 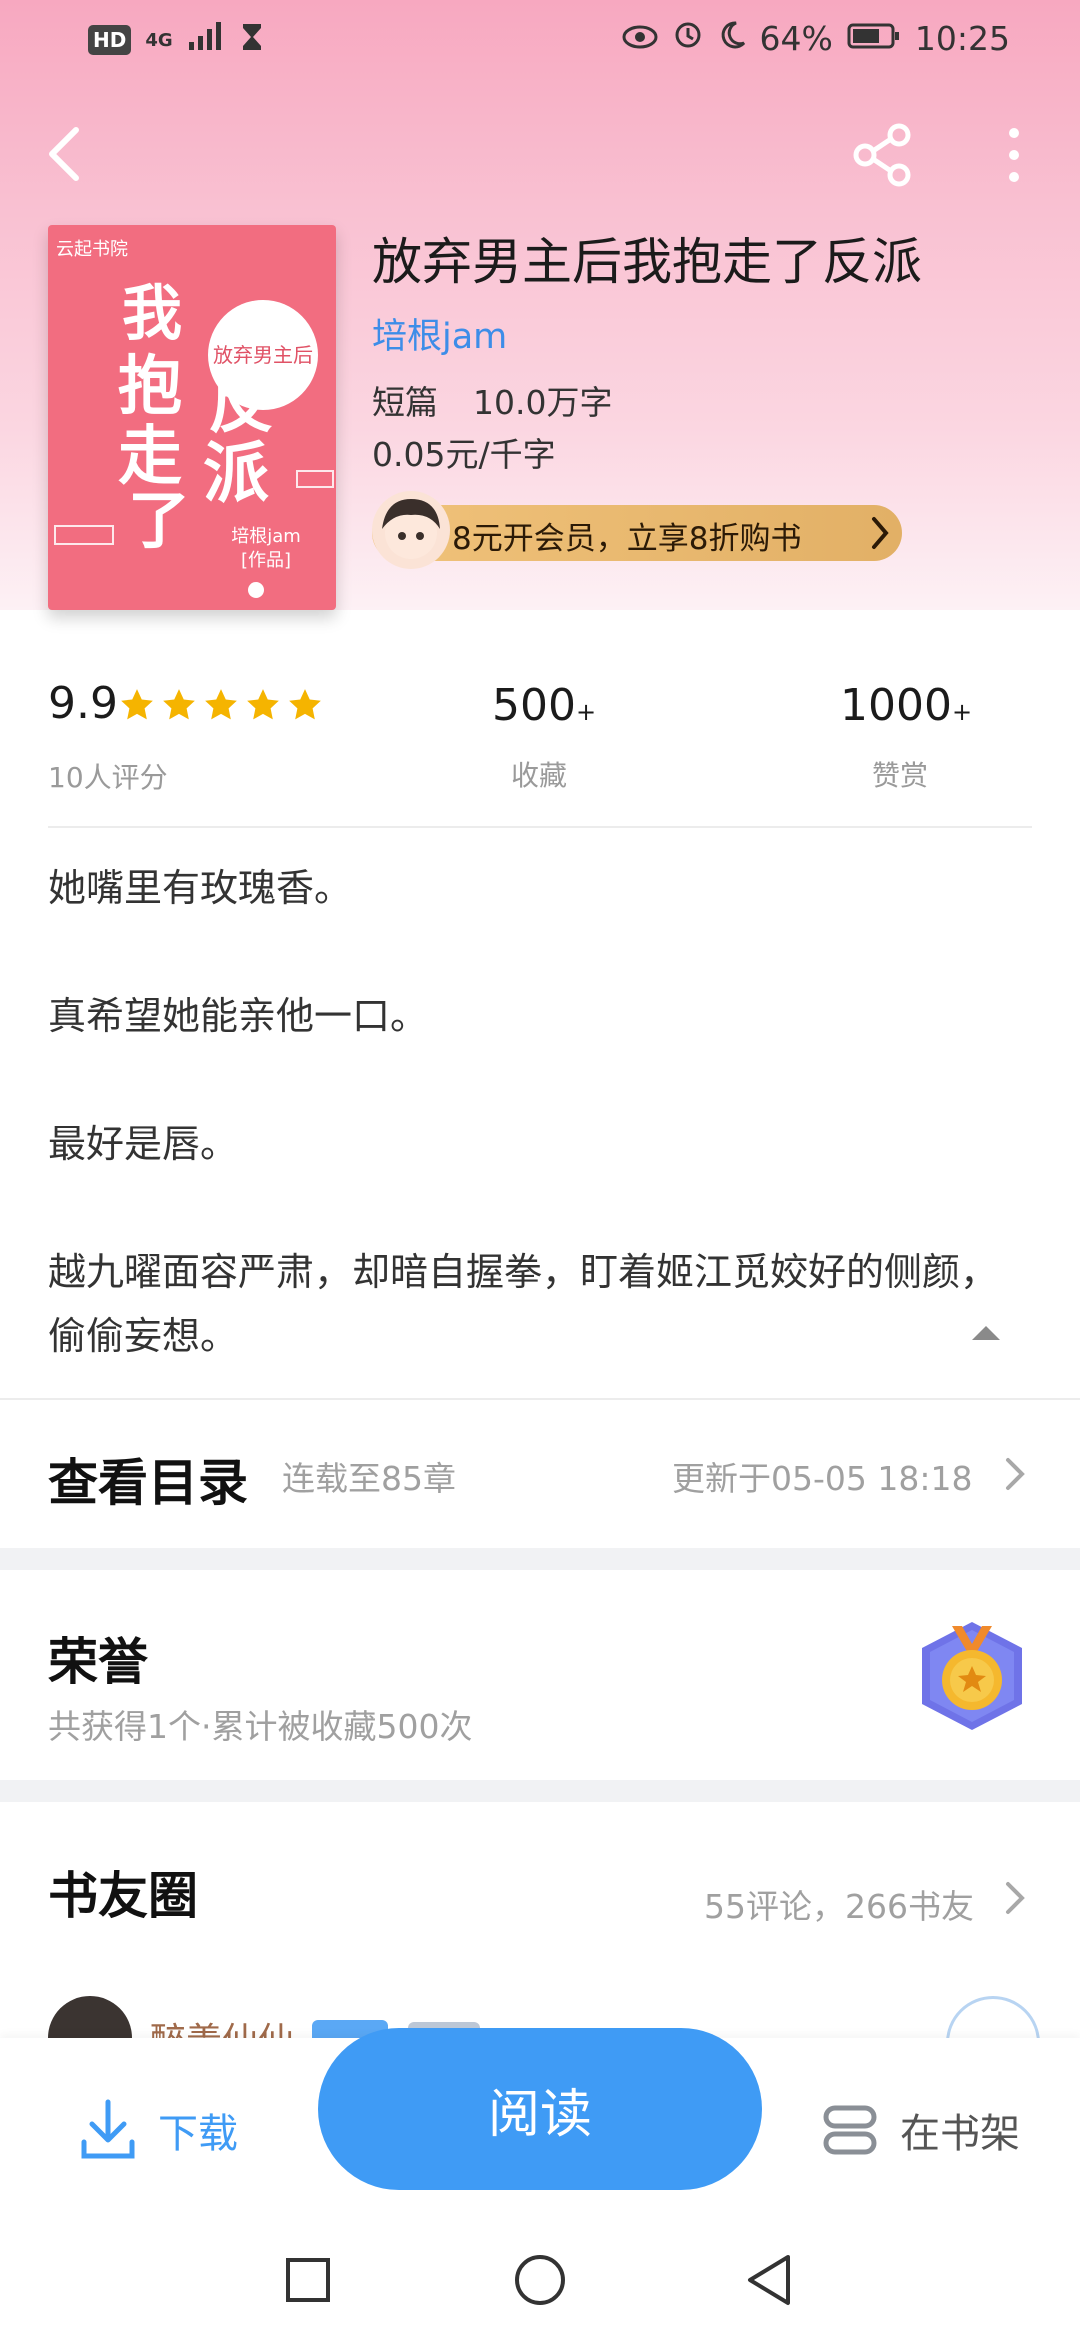 What do you see at coordinates (962, 38) in the screenshot?
I see `clock-time: 10:25` at bounding box center [962, 38].